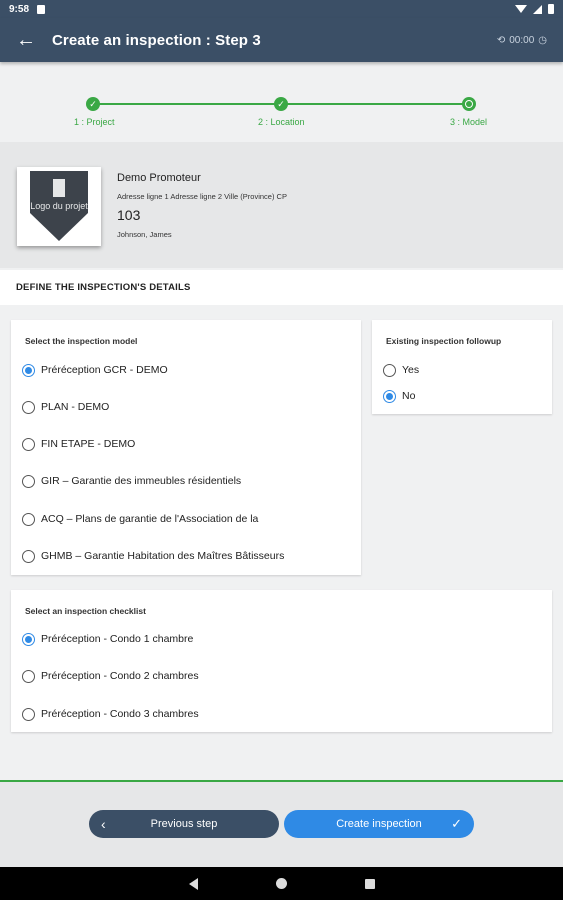 Image resolution: width=563 pixels, height=900 pixels. I want to click on notification-icon, so click(41, 9).